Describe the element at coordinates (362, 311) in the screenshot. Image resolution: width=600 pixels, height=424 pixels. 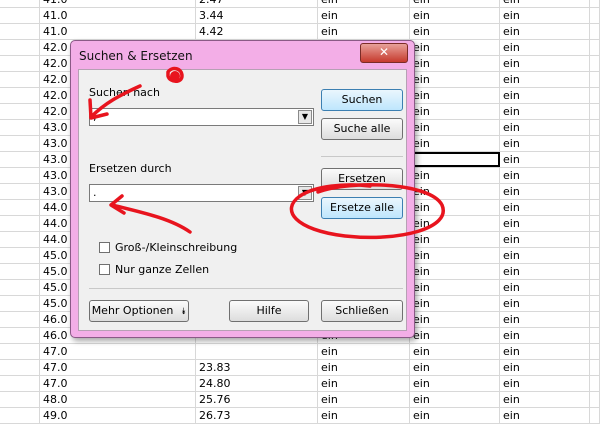
I see `close-button: Schließen` at that location.